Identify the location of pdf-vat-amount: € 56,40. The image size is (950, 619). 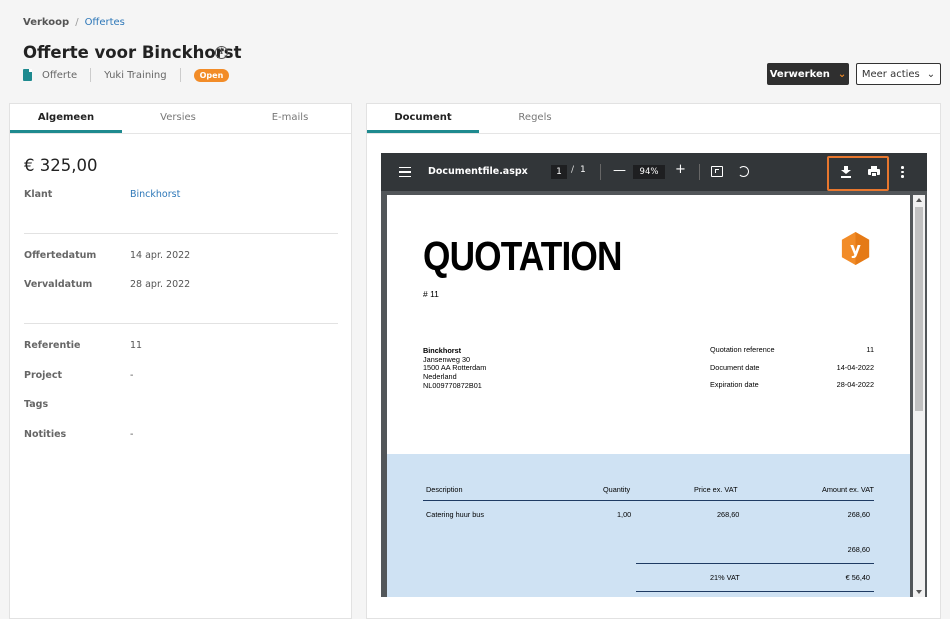
(857, 577).